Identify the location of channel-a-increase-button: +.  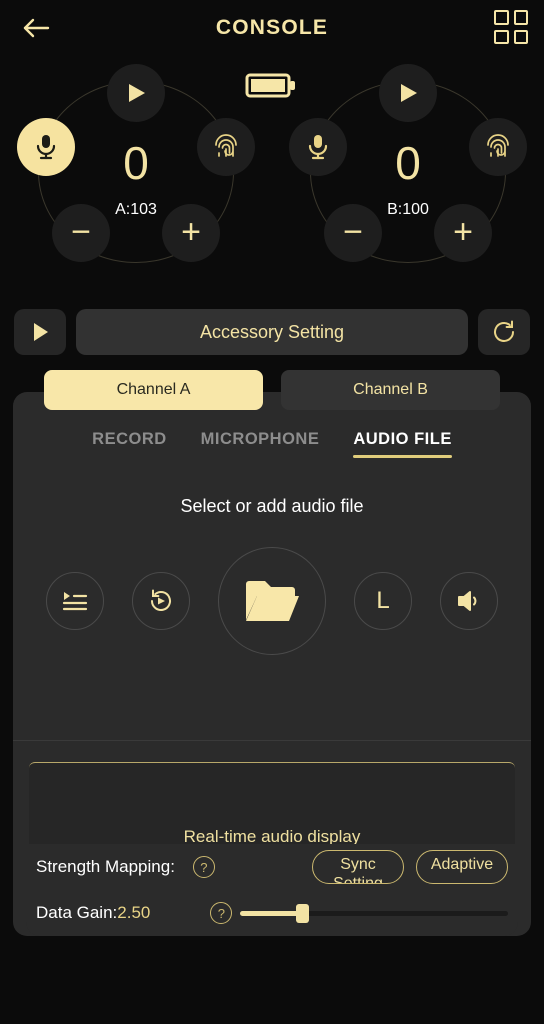
(191, 233).